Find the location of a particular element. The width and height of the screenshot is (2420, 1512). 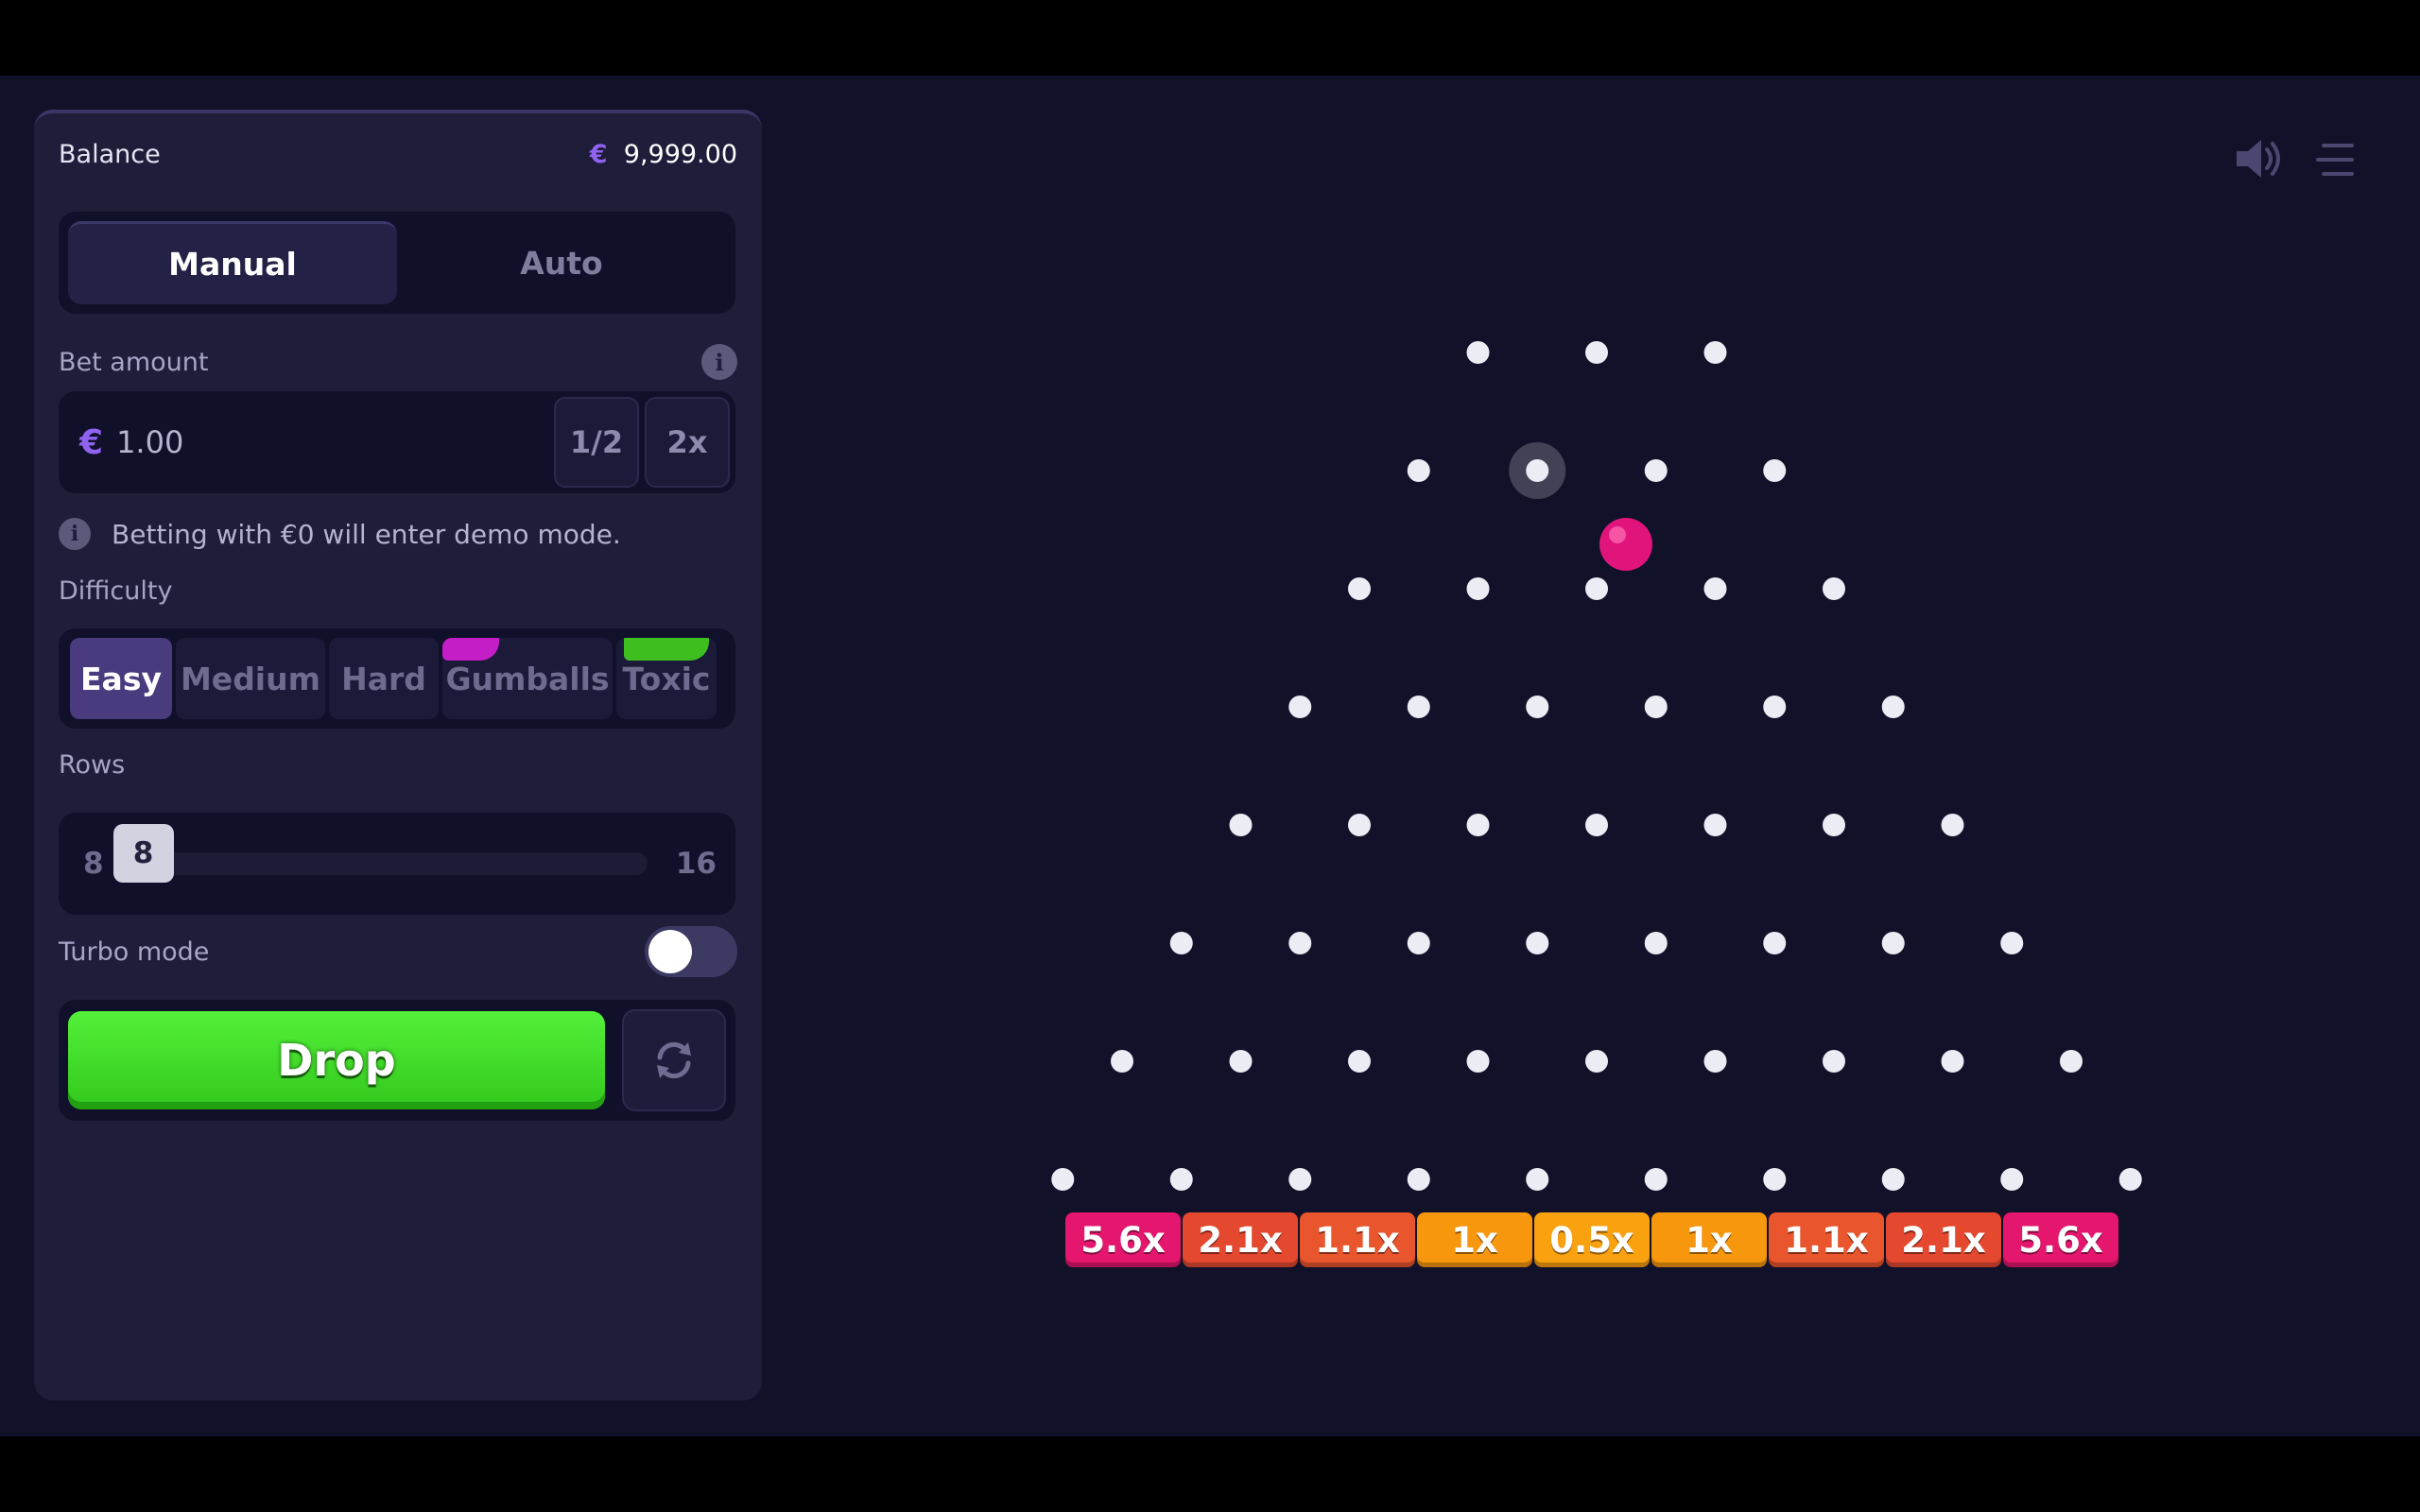

multiplier-slot: 0.5x is located at coordinates (1592, 1239).